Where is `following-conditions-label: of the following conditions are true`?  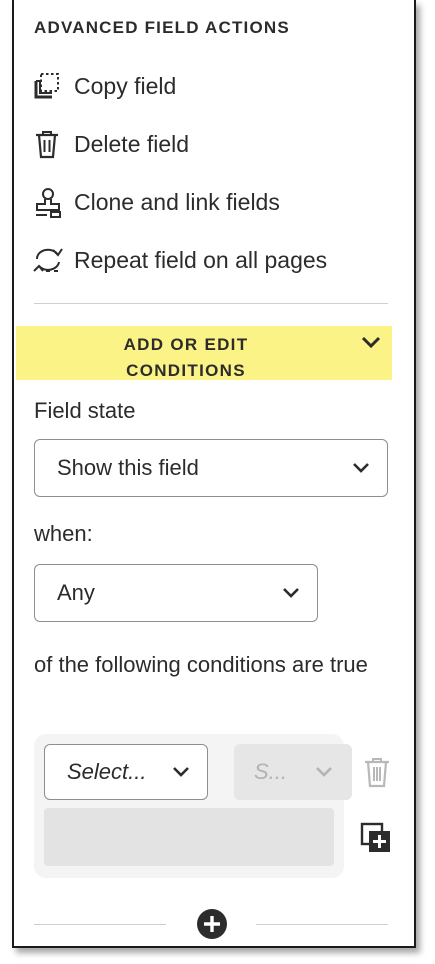
following-conditions-label: of the following conditions are true is located at coordinates (201, 664).